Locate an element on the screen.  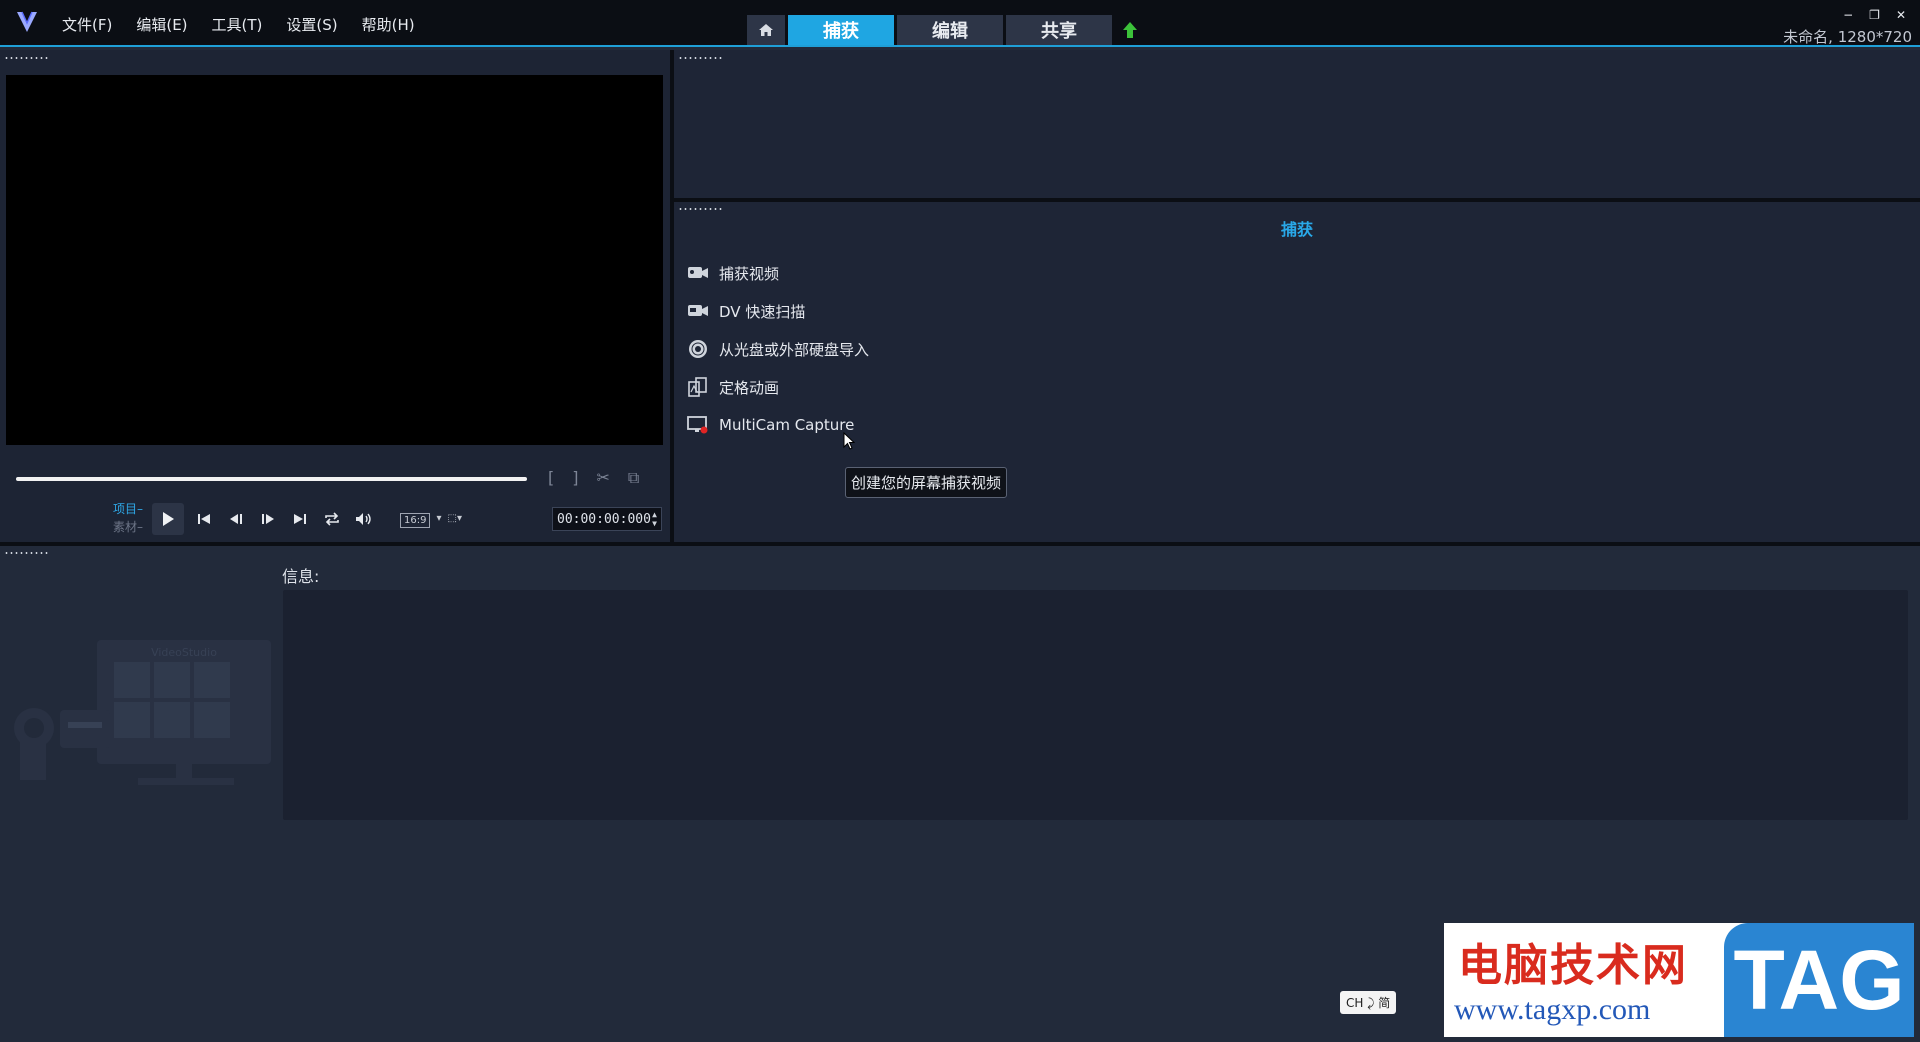
tab-capture: 捕获 is located at coordinates (841, 30).